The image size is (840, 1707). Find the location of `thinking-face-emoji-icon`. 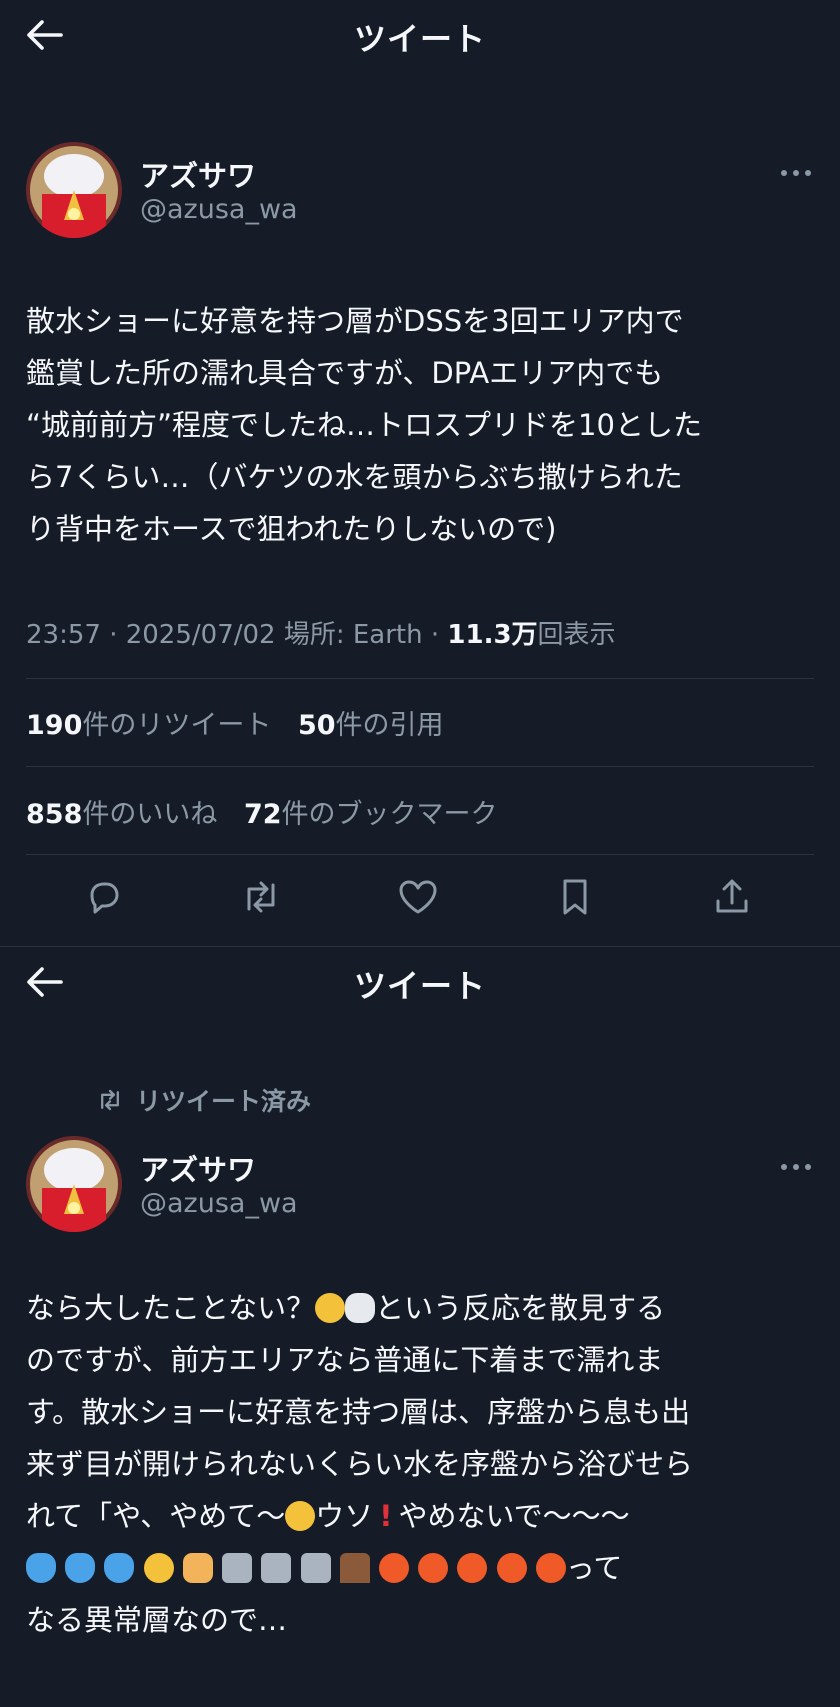

thinking-face-emoji-icon is located at coordinates (330, 1308).